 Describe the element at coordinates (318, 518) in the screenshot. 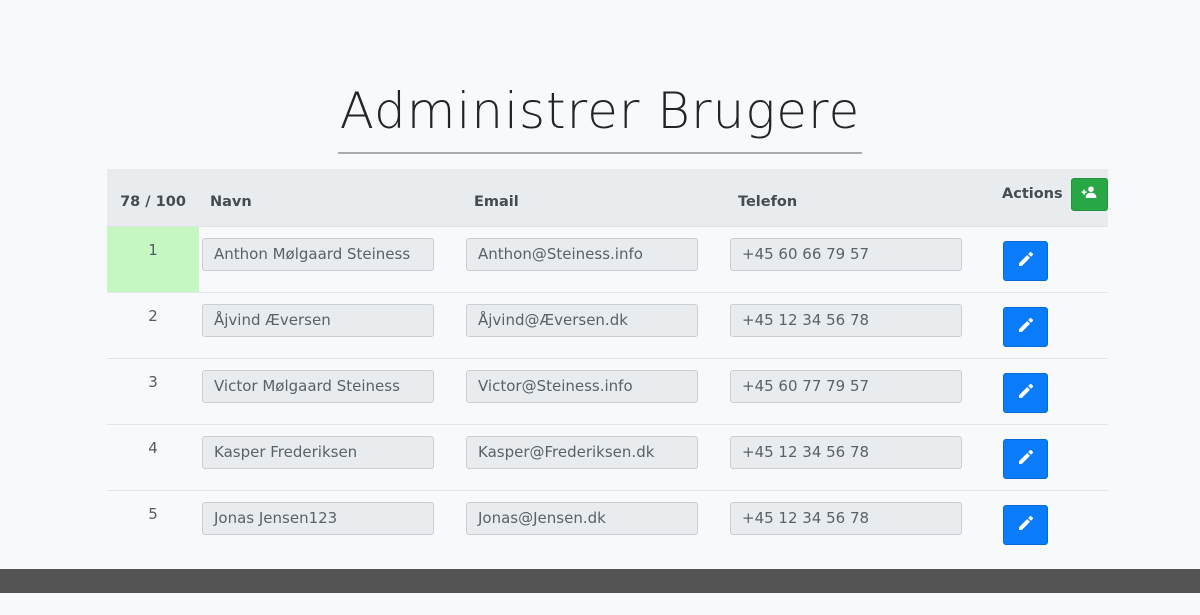

I see `name-field: Jonas Jensen123` at that location.